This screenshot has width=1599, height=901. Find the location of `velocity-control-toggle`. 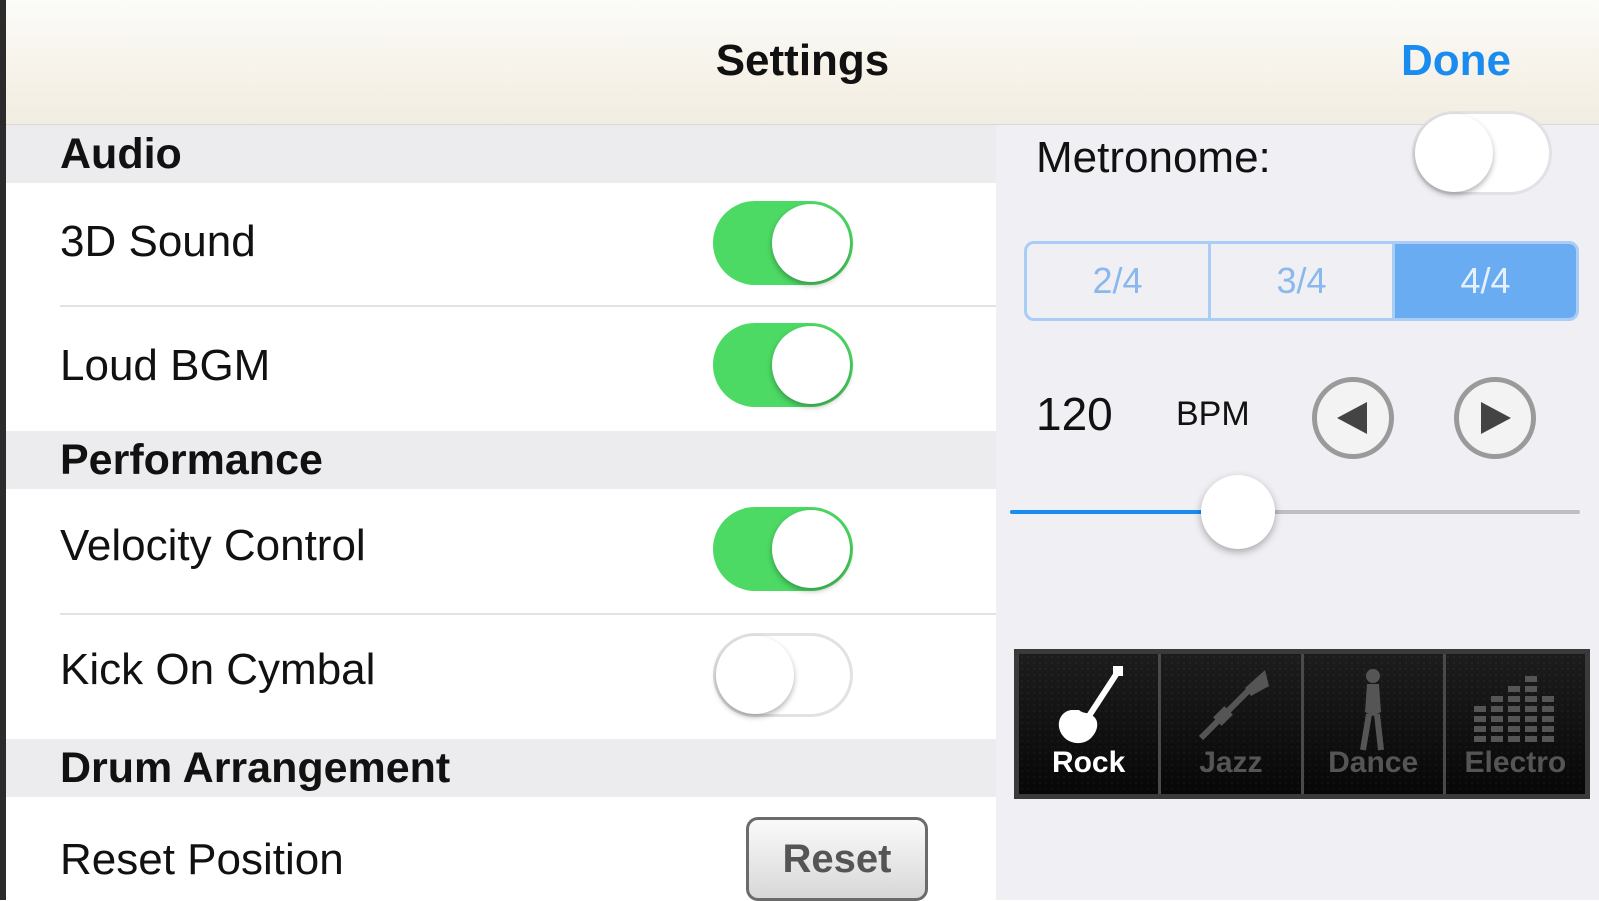

velocity-control-toggle is located at coordinates (783, 549).